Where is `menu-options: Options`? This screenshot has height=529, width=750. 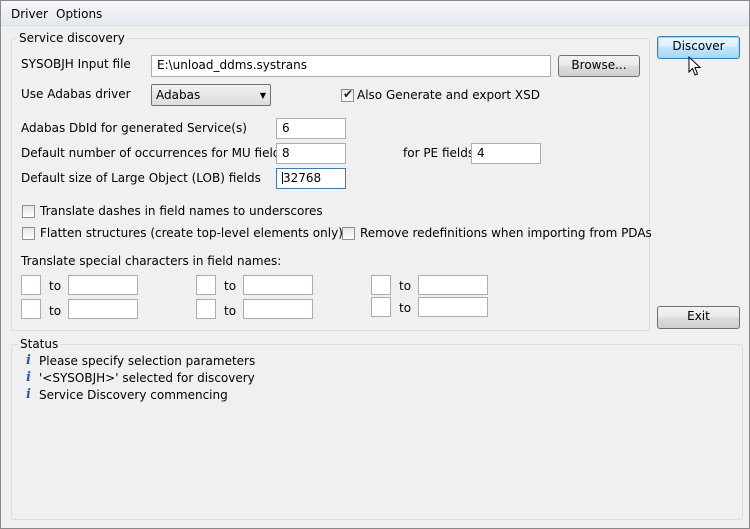
menu-options: Options is located at coordinates (79, 14).